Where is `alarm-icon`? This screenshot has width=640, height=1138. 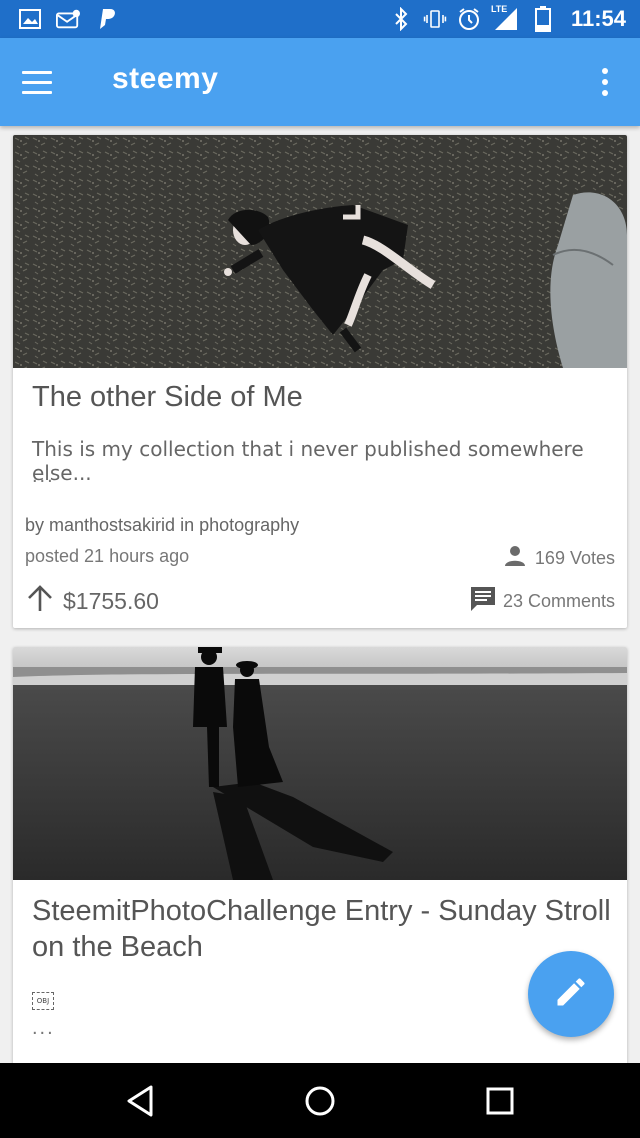
alarm-icon is located at coordinates (469, 19).